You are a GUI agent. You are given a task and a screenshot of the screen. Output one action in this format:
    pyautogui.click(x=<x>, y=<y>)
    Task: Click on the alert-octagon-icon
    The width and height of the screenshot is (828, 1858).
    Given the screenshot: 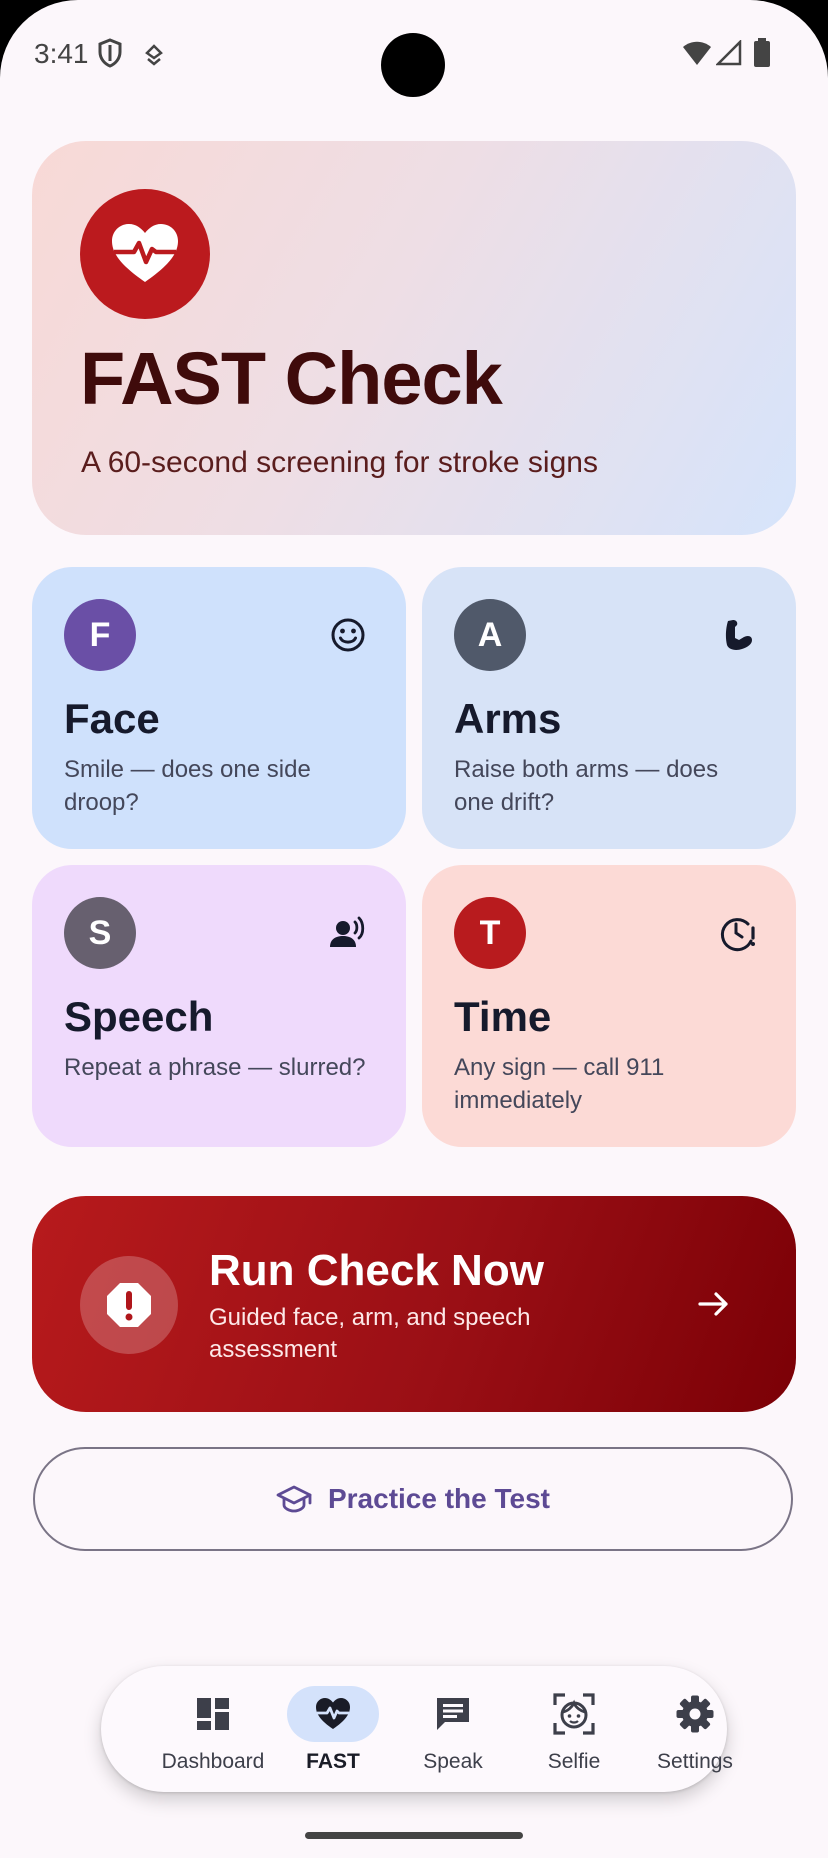 What is the action you would take?
    pyautogui.click(x=129, y=1305)
    